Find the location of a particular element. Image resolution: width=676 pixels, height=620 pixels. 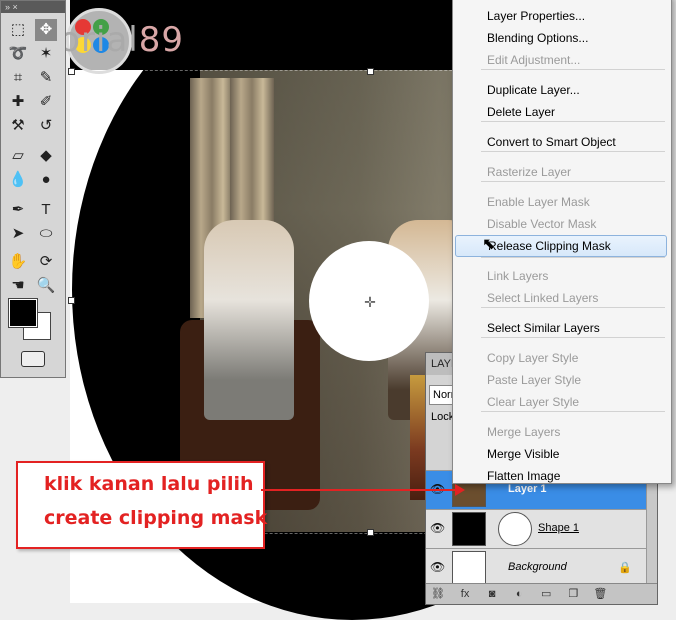

layer-row-background: 👁 Background 🔒 is located at coordinates (536, 567).